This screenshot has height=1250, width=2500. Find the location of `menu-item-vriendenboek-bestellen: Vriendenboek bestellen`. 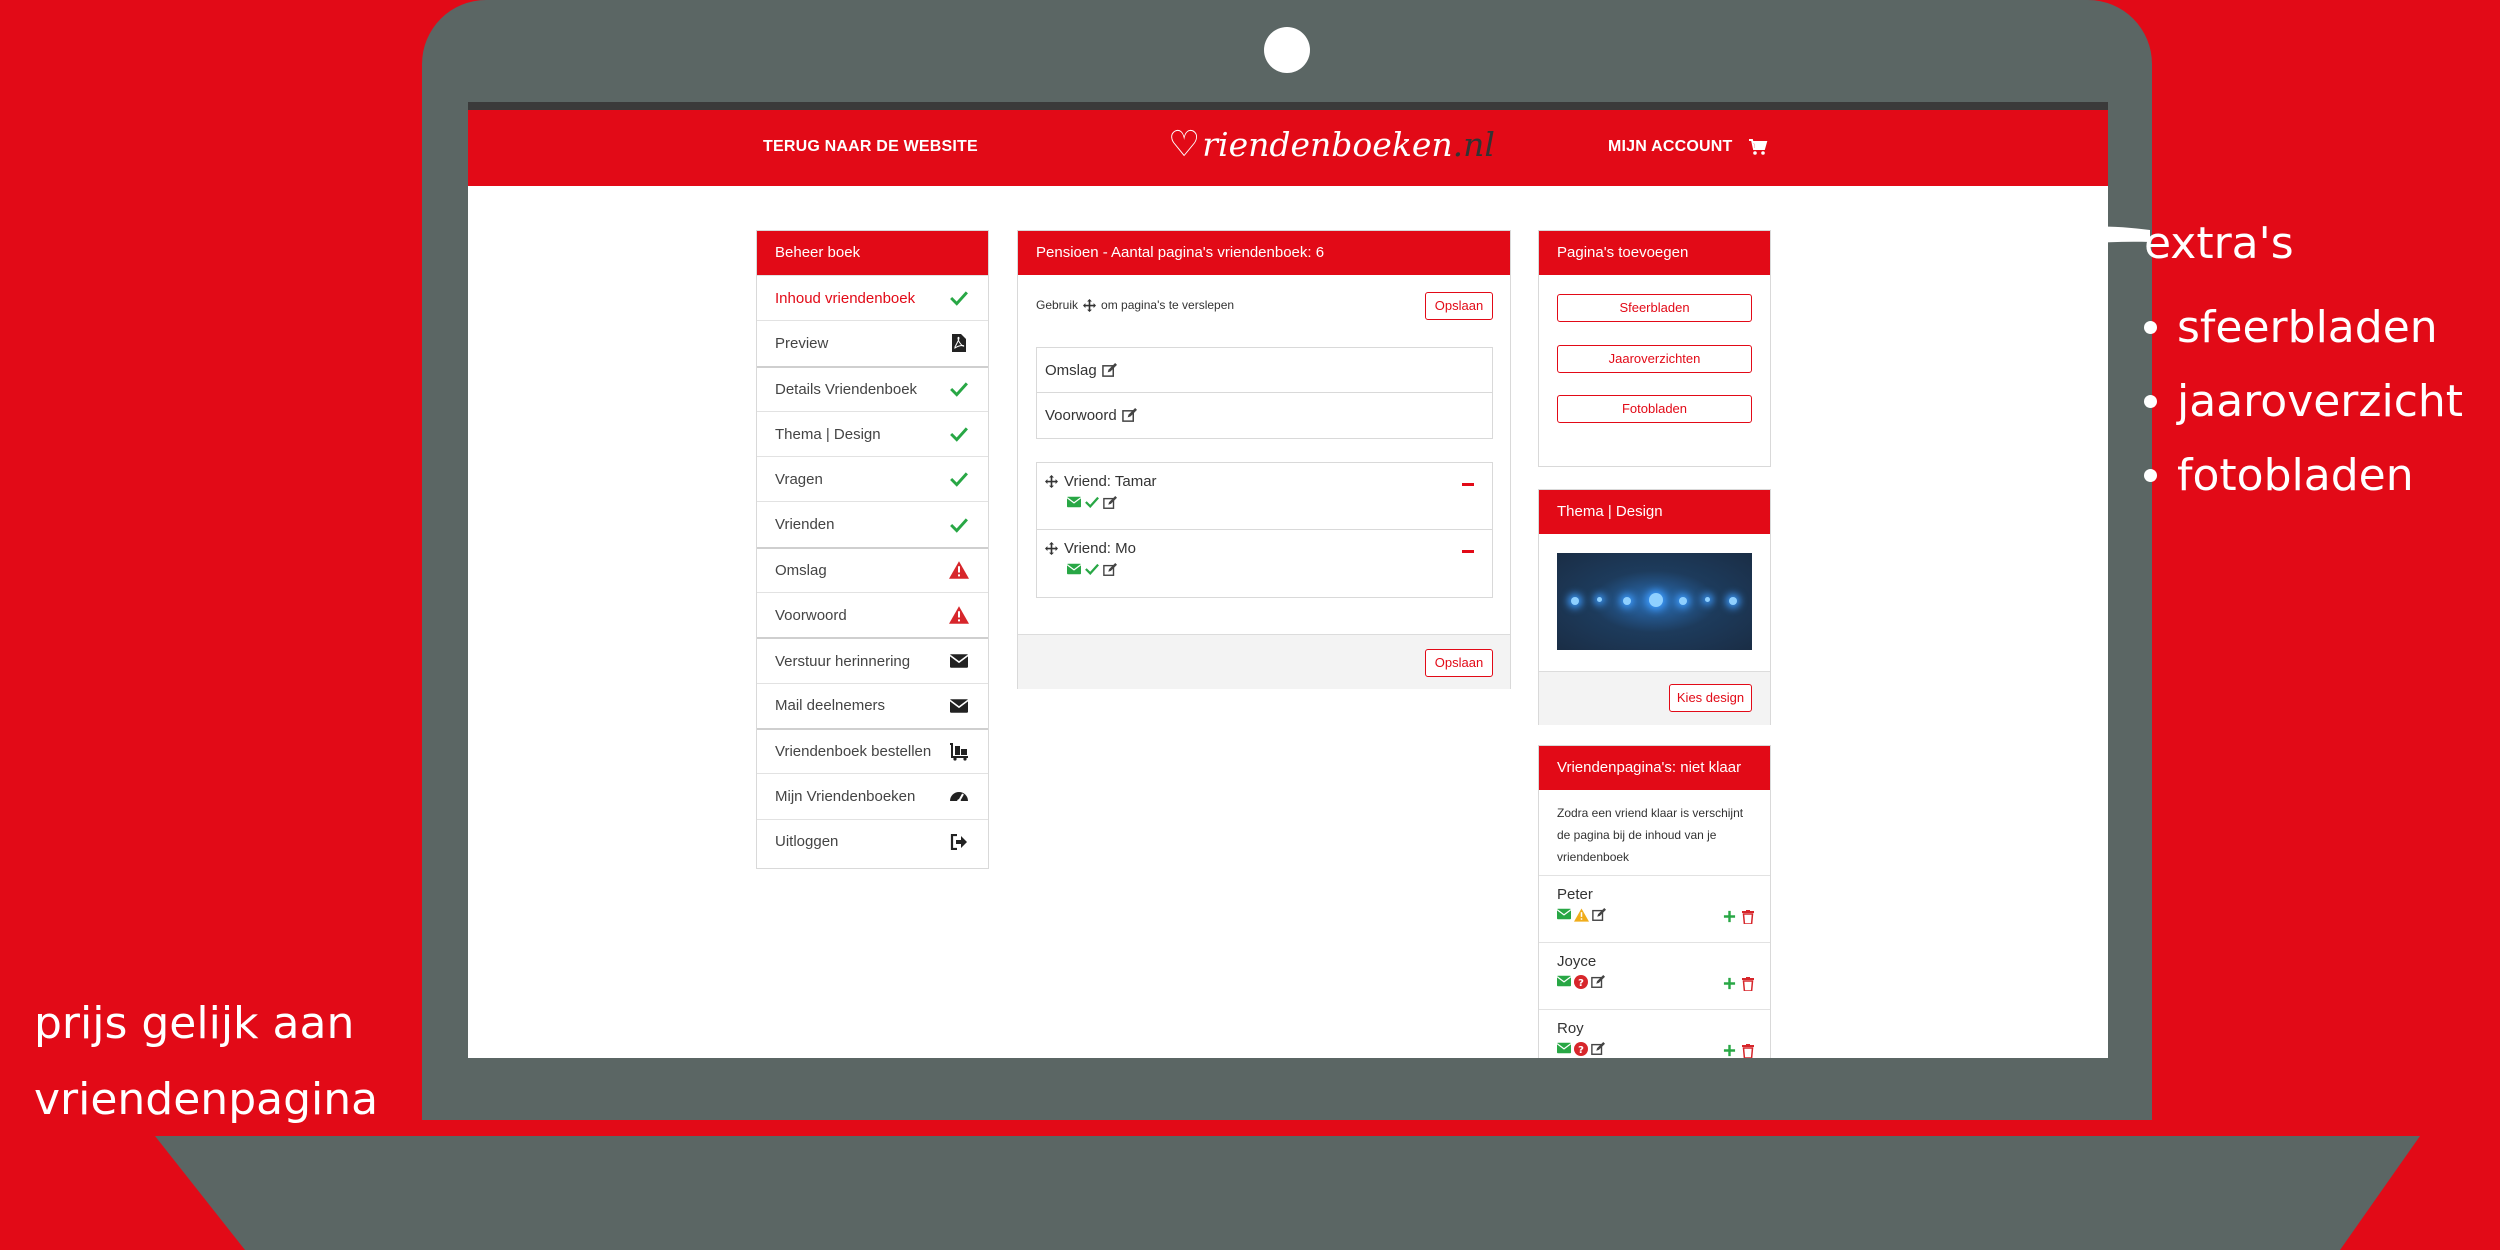

menu-item-vriendenboek-bestellen: Vriendenboek bestellen is located at coordinates (872, 750).